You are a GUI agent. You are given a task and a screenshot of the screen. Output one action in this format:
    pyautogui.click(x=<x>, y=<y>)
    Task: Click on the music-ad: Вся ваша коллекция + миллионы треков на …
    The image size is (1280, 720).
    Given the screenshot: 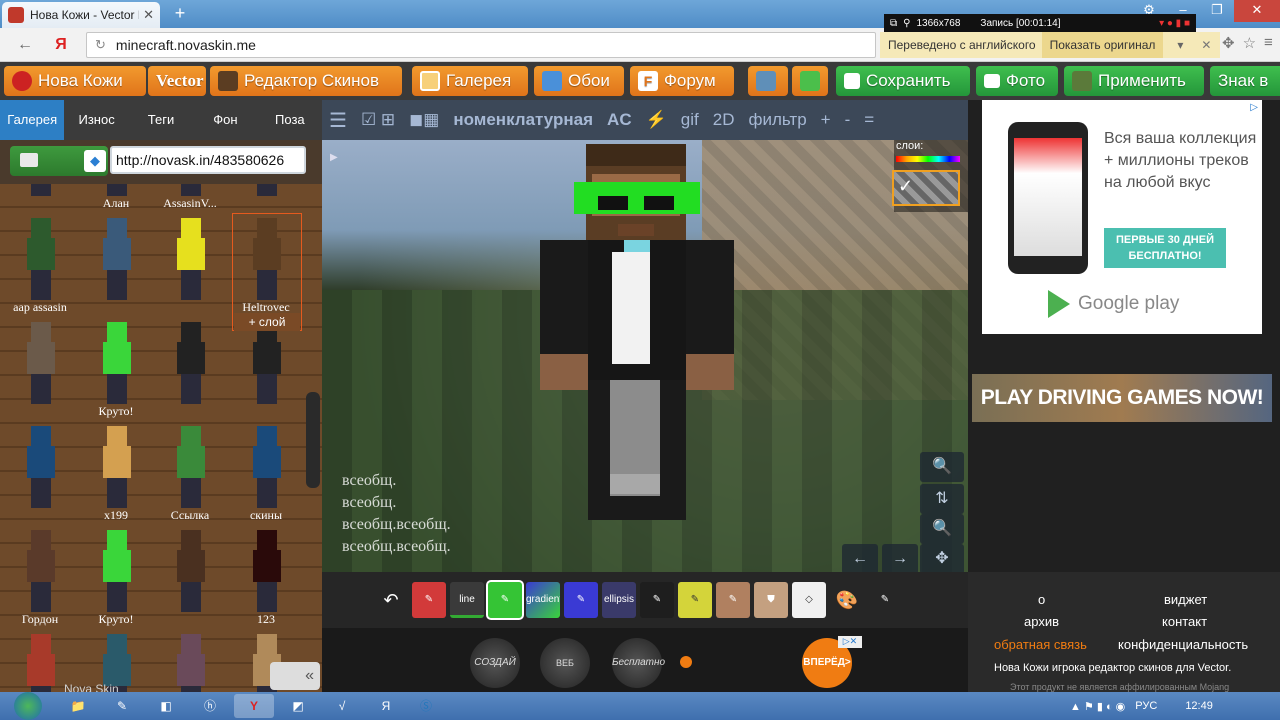 What is the action you would take?
    pyautogui.click(x=1122, y=217)
    